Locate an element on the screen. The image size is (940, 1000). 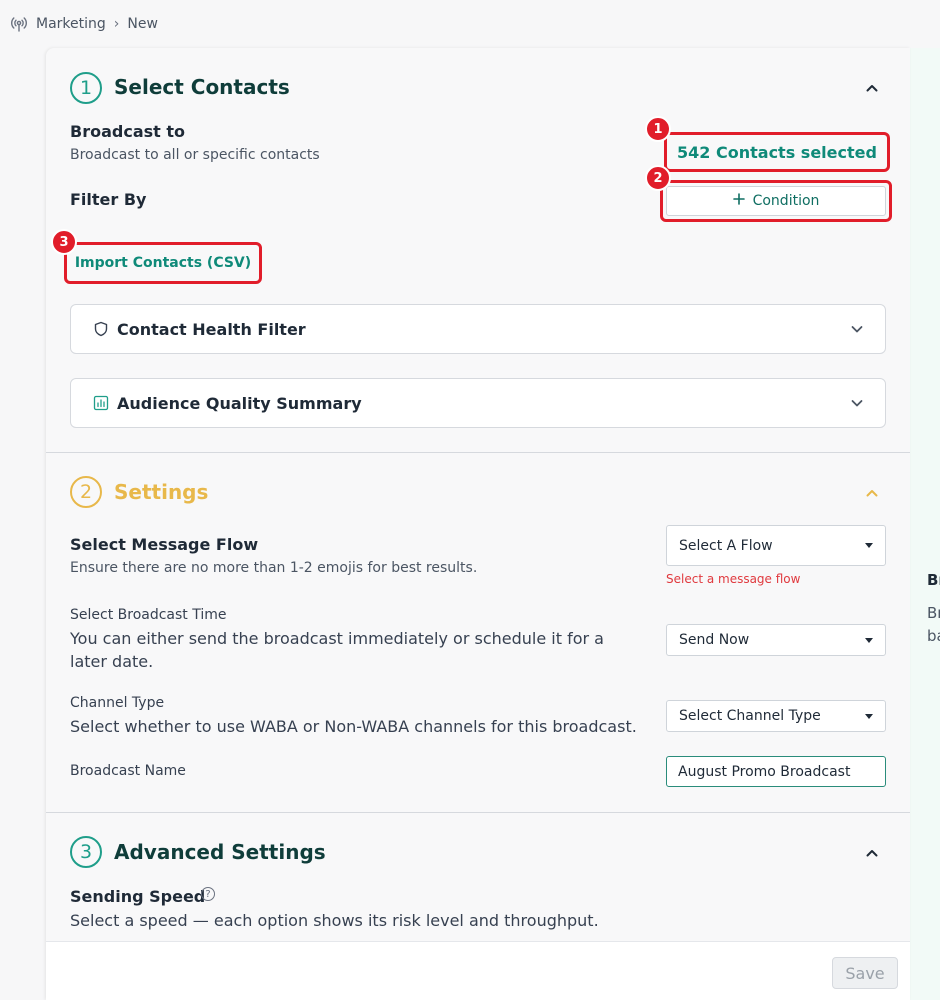
broadcast-to-description: Broadcast to all or specific contacts is located at coordinates (195, 155).